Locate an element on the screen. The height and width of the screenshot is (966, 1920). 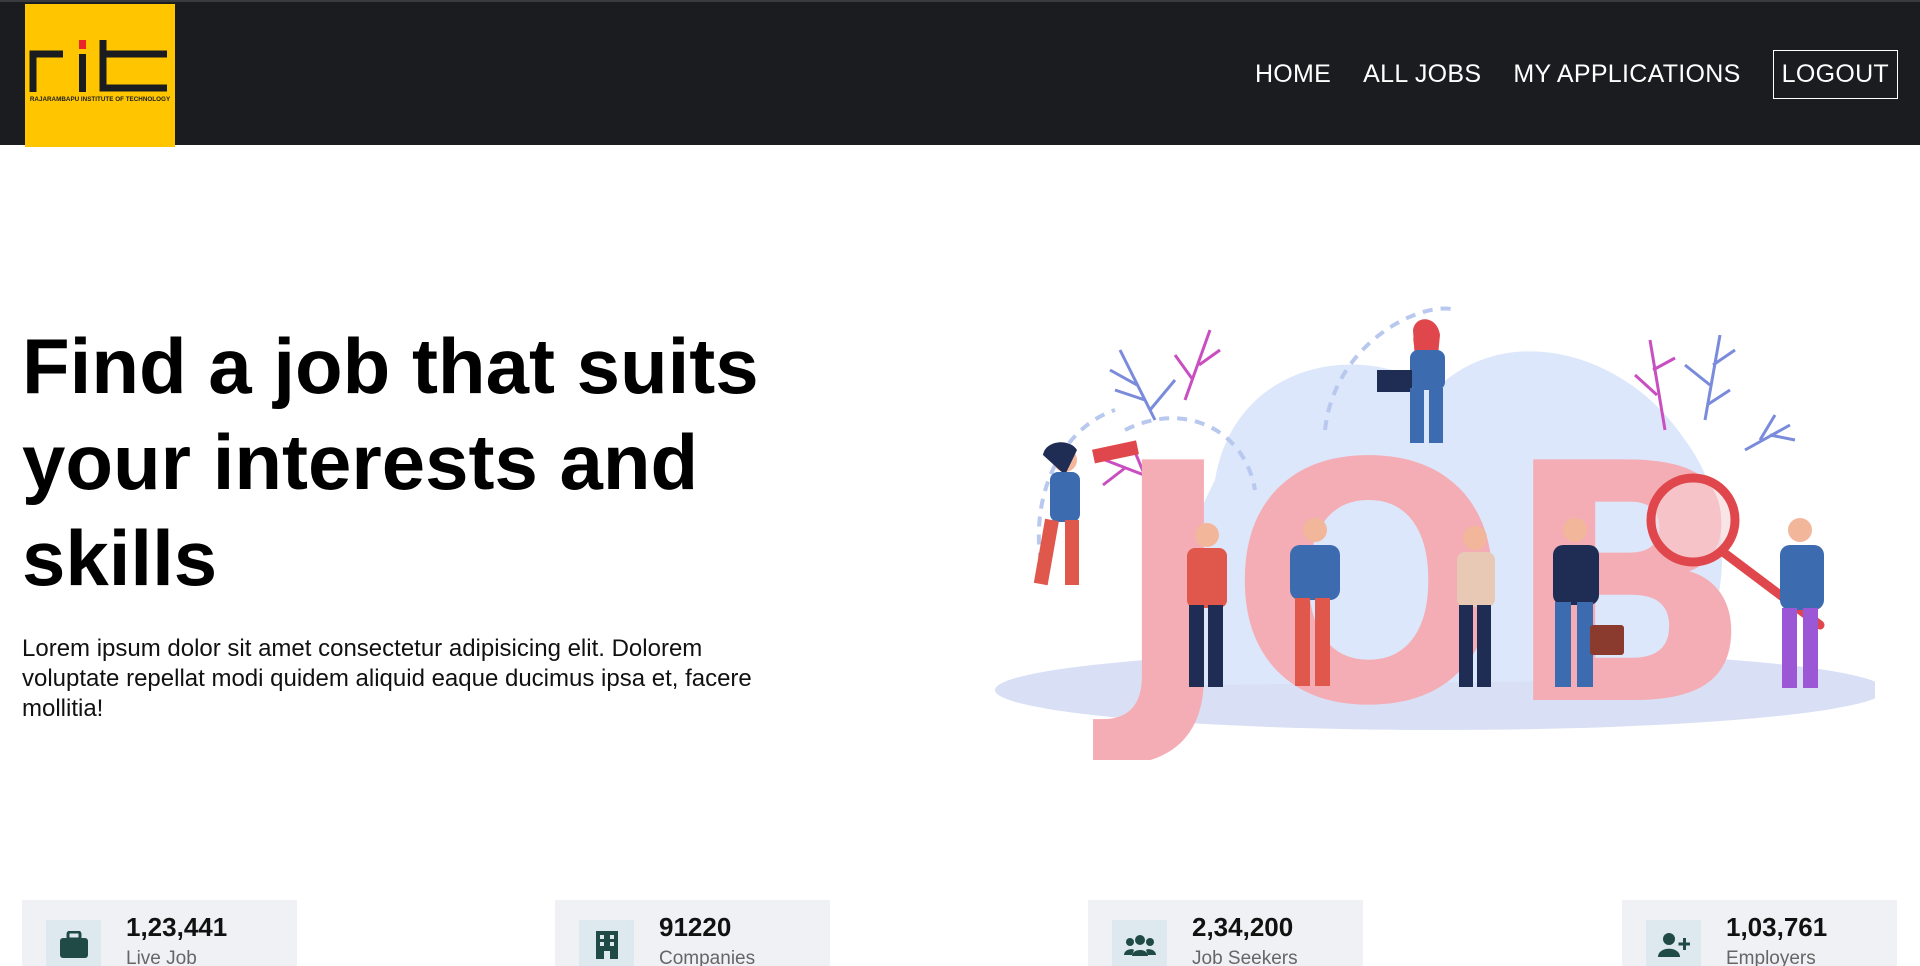
stat-card-employers: 1,03,761 Employers is located at coordinates (1759, 933).